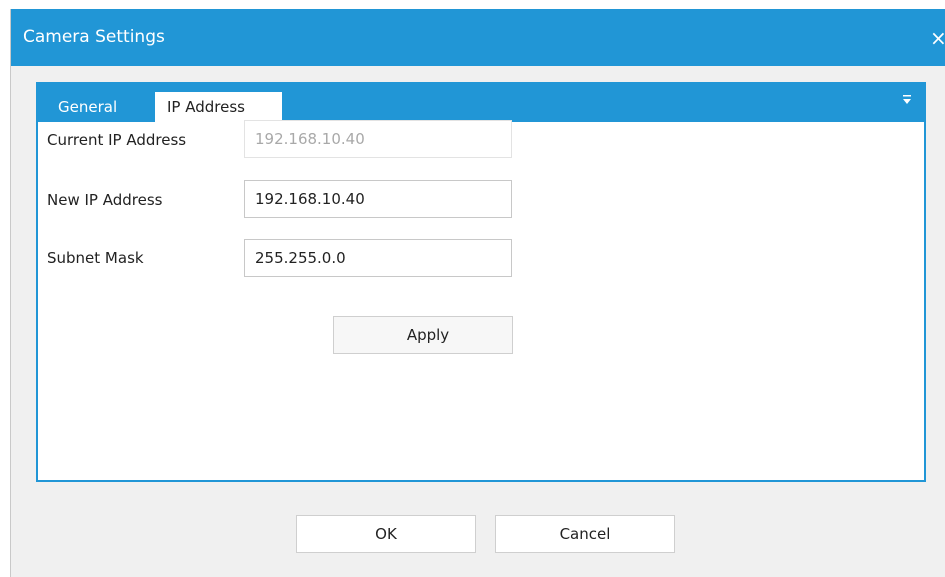 The width and height of the screenshot is (945, 577). Describe the element at coordinates (105, 200) in the screenshot. I see `new-ip-label: New IP Address` at that location.